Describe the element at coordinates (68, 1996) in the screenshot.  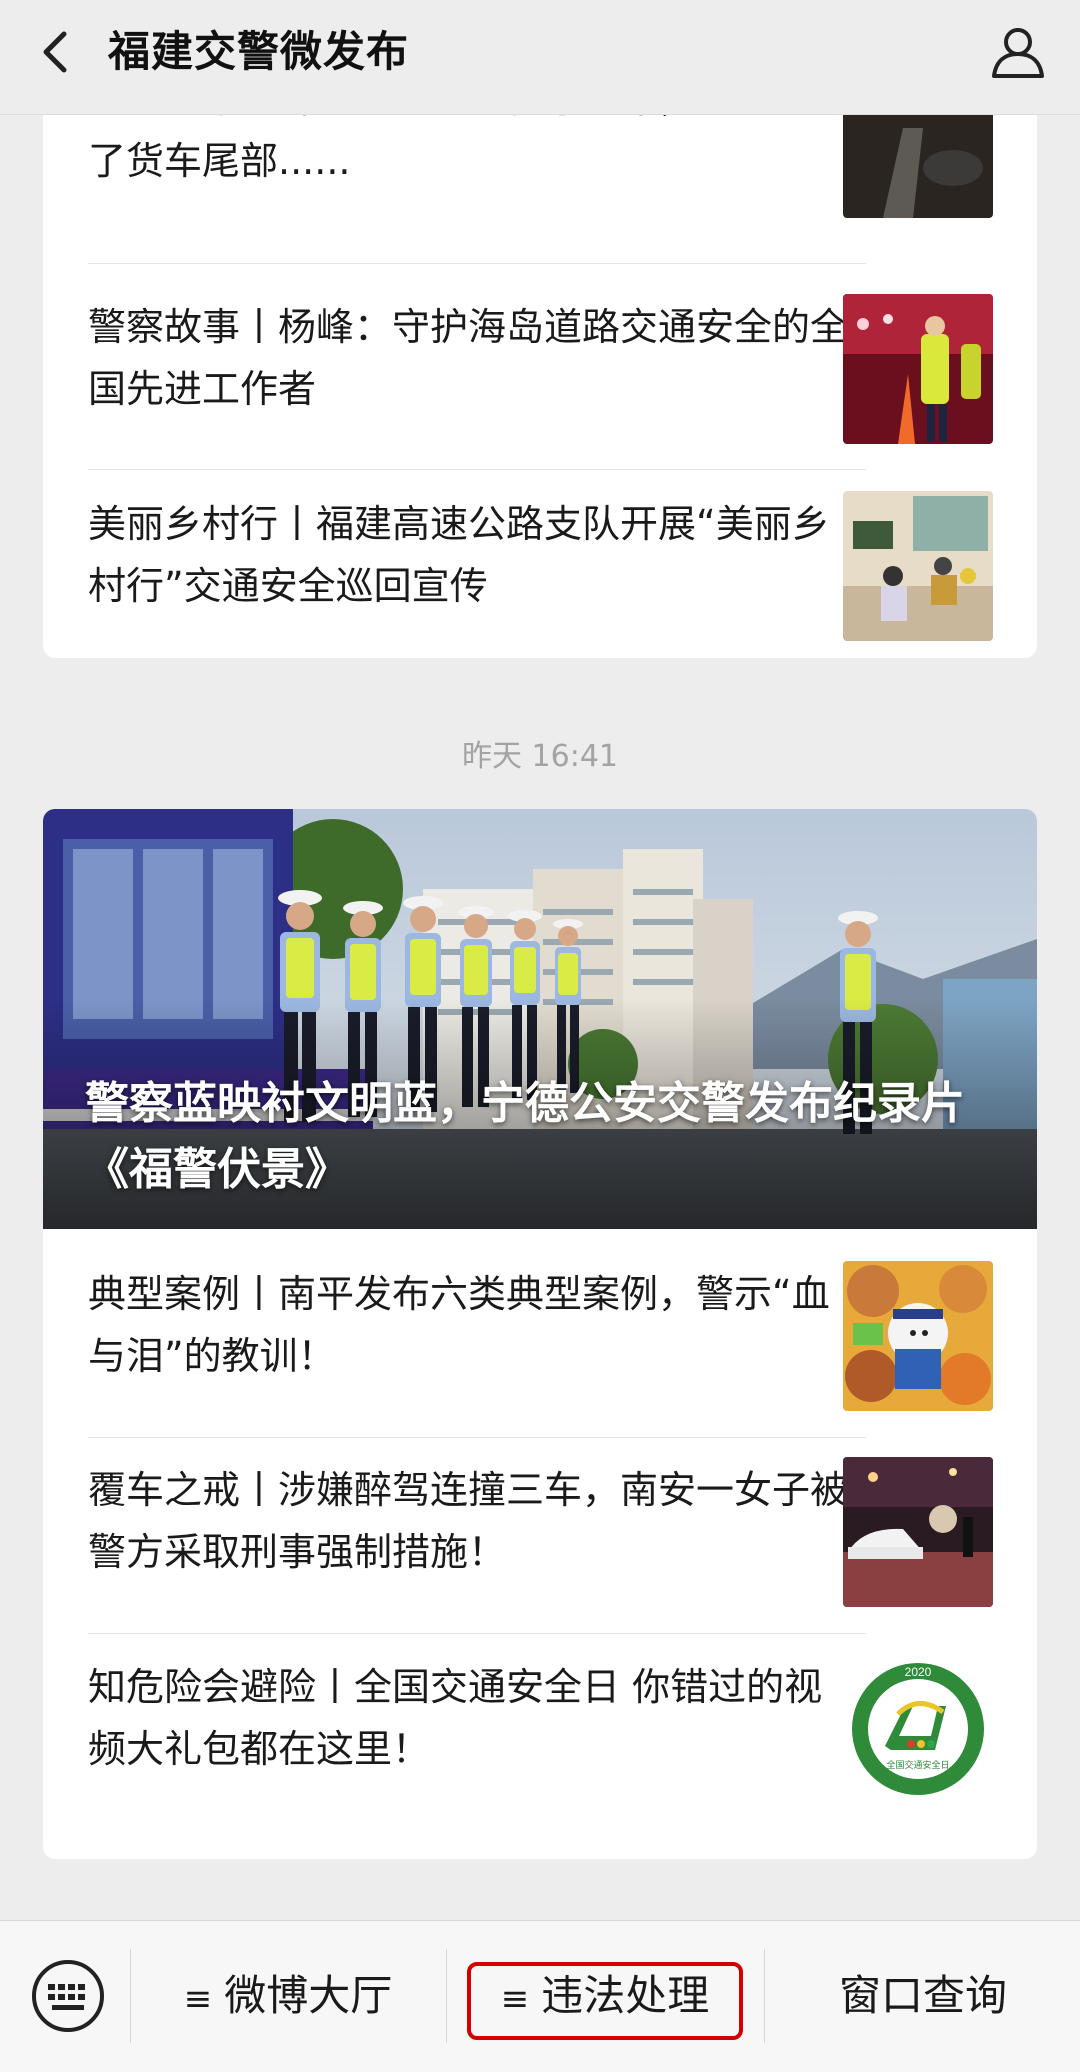
I see `keyboard-icon` at that location.